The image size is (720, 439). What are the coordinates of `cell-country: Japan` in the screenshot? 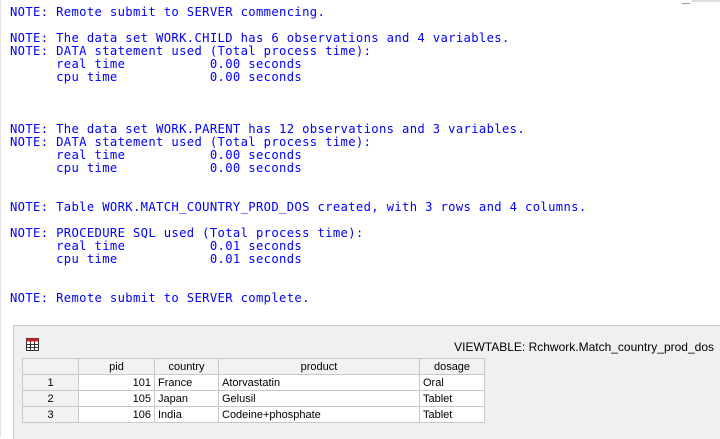 It's located at (186, 398).